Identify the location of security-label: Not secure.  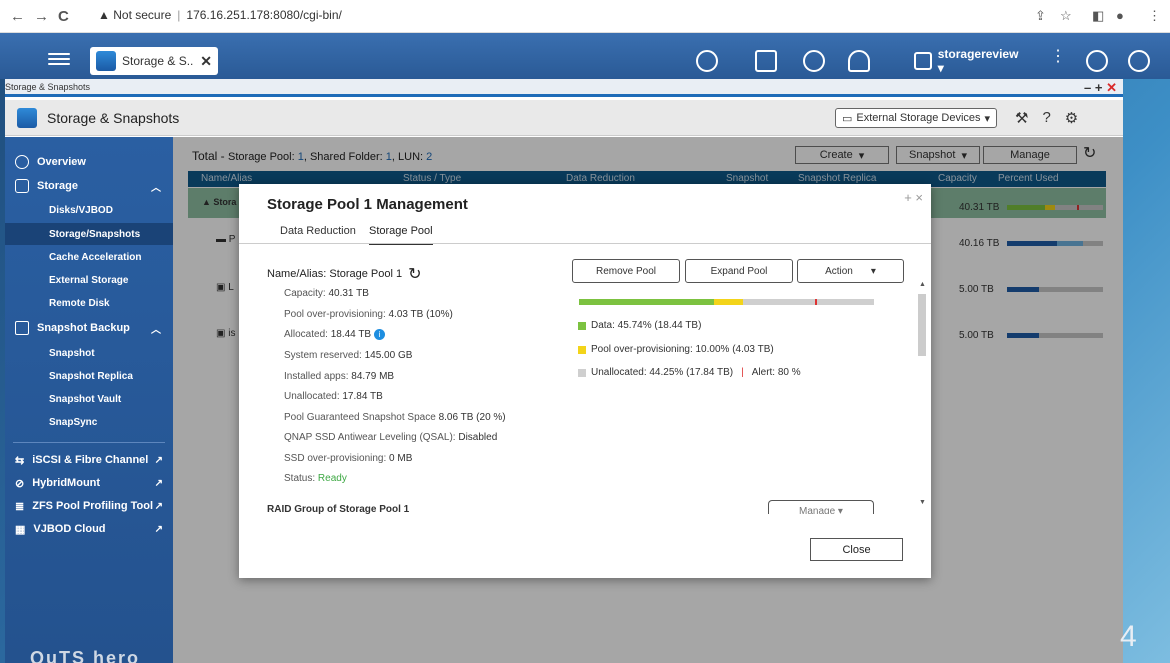
(142, 15).